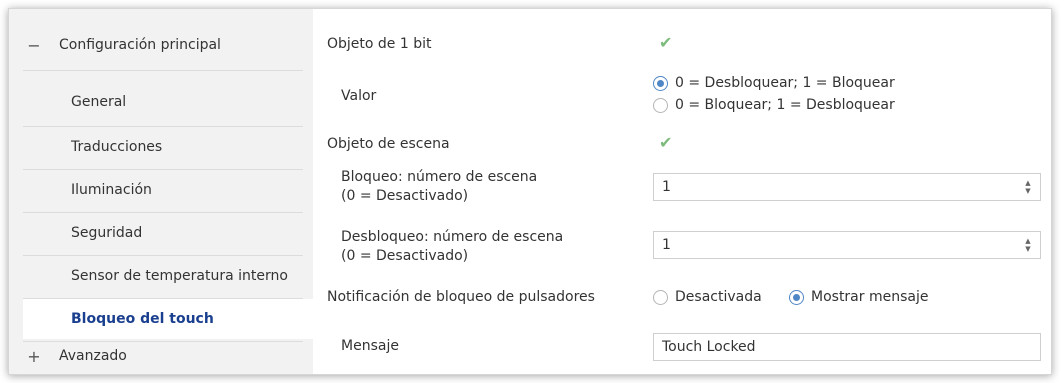 The width and height of the screenshot is (1060, 383). Describe the element at coordinates (140, 45) in the screenshot. I see `sidebar-group-main-label: Configuración principal` at that location.